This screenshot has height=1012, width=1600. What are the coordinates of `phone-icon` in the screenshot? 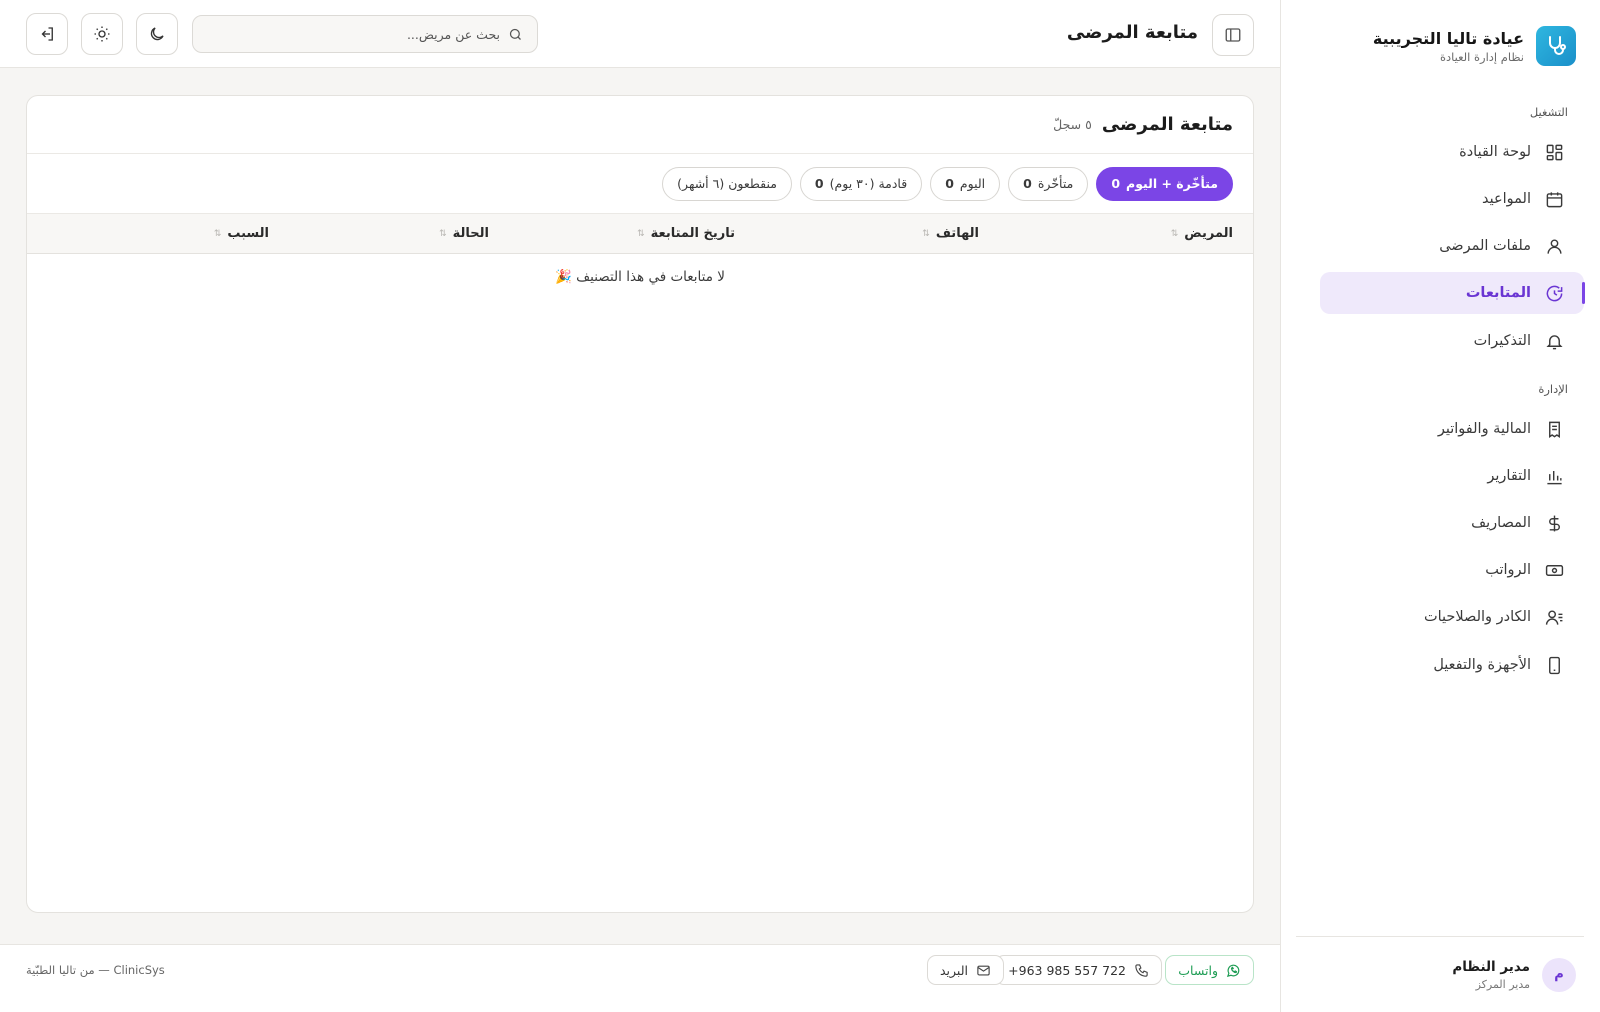 It's located at (1141, 970).